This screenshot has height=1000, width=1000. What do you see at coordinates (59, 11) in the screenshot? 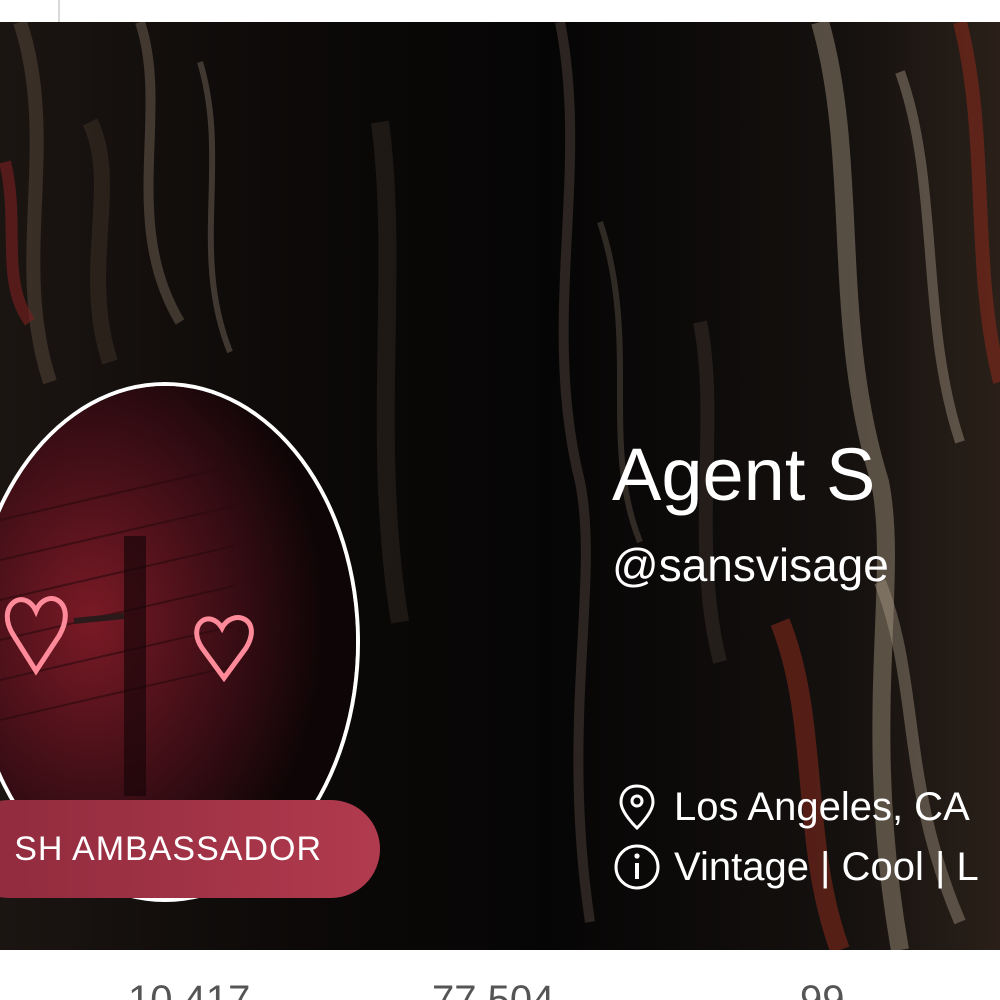
I see `top-bar-divider` at bounding box center [59, 11].